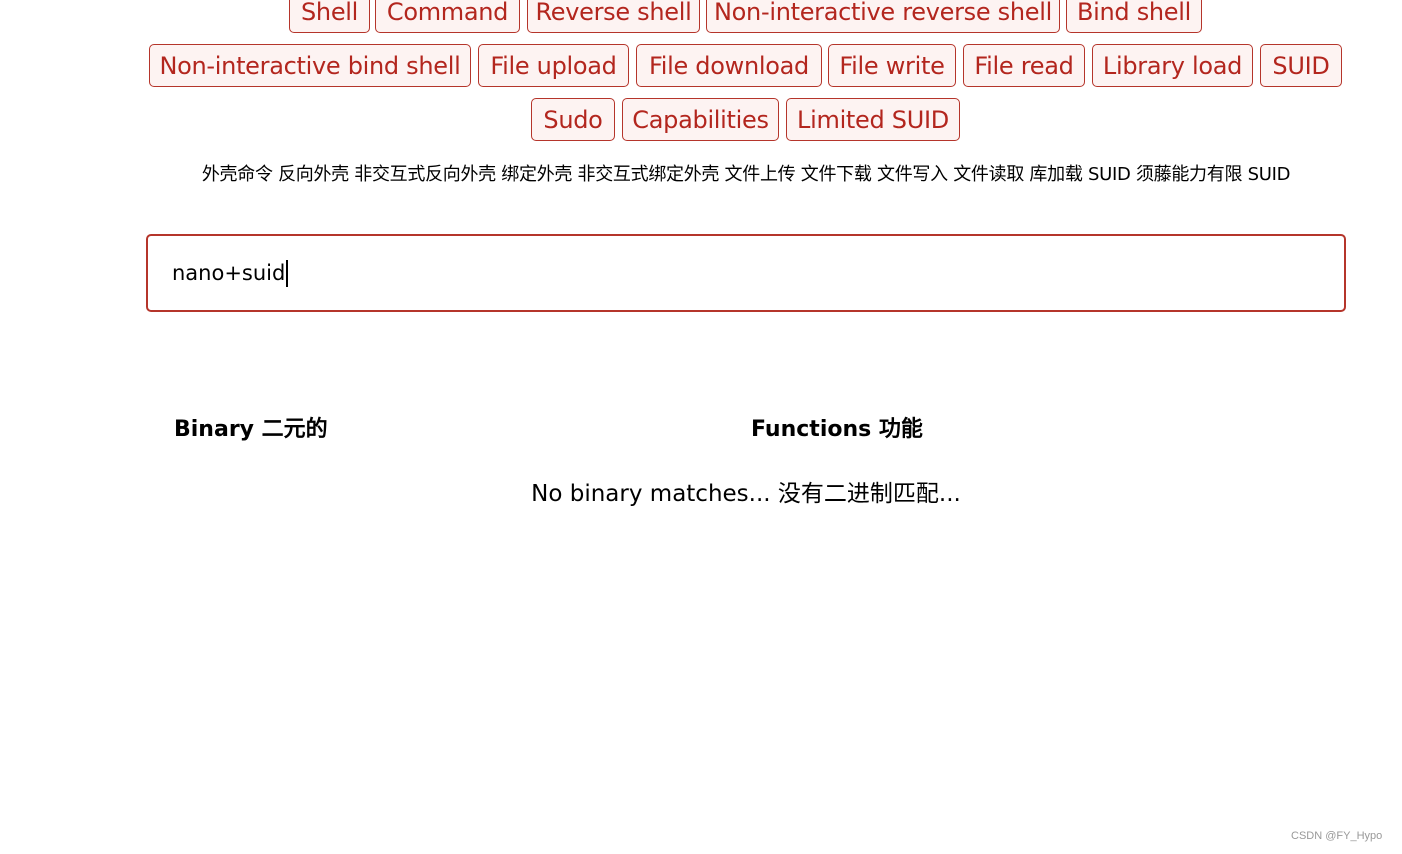  I want to click on filter-command-button: Command, so click(447, 16).